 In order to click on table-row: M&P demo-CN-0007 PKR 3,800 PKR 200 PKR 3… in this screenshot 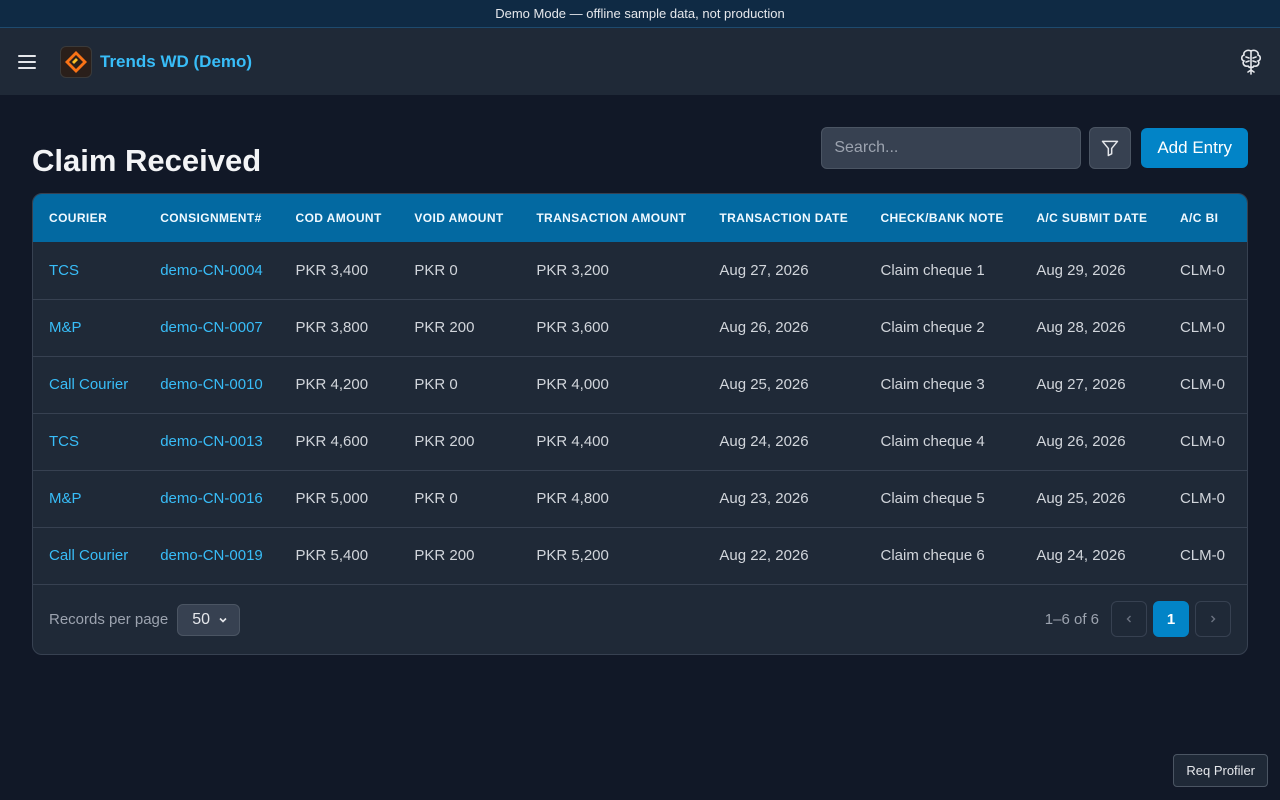, I will do `click(640, 327)`.